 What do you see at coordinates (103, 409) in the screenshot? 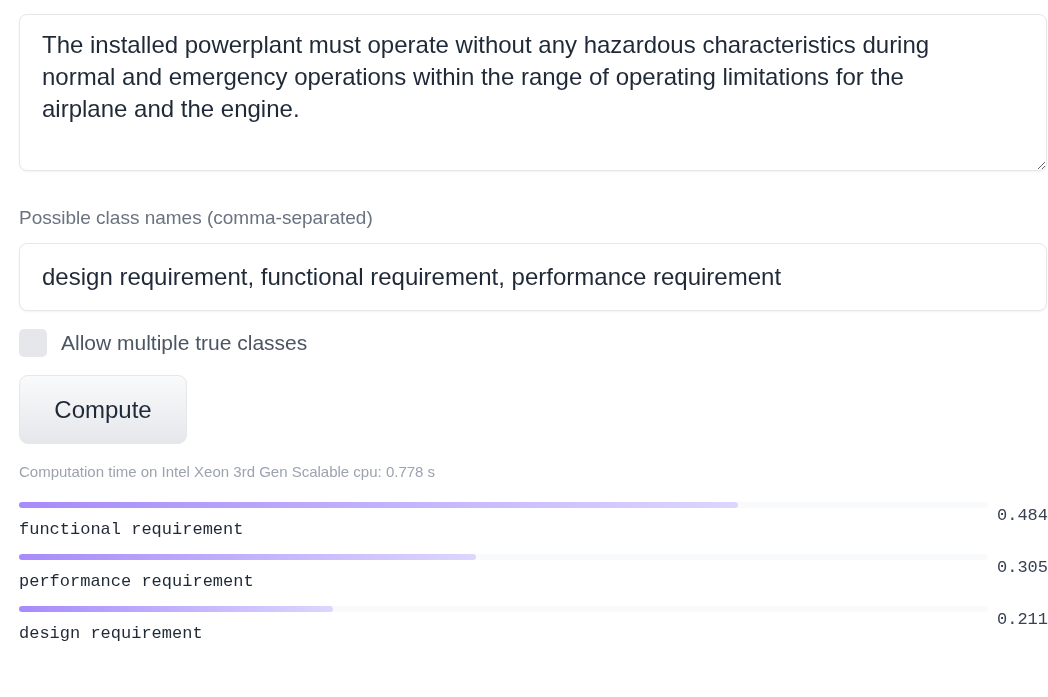
I see `compute-button: Compute` at bounding box center [103, 409].